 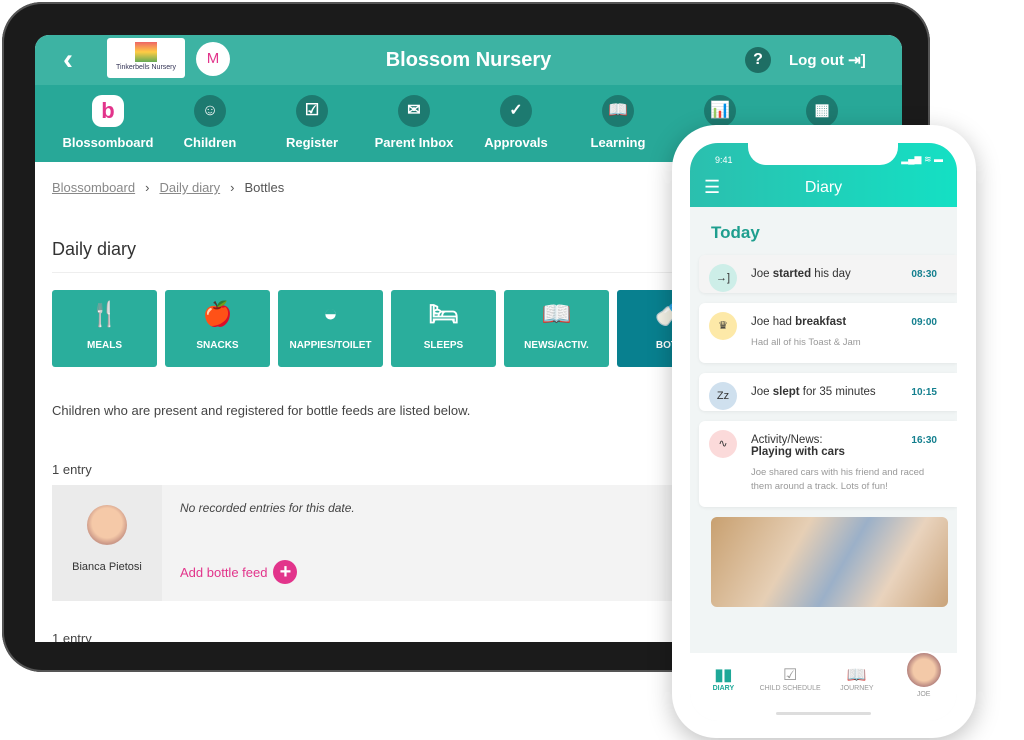 What do you see at coordinates (723, 693) in the screenshot?
I see `tab-diary: ▮▮ DIARY` at bounding box center [723, 693].